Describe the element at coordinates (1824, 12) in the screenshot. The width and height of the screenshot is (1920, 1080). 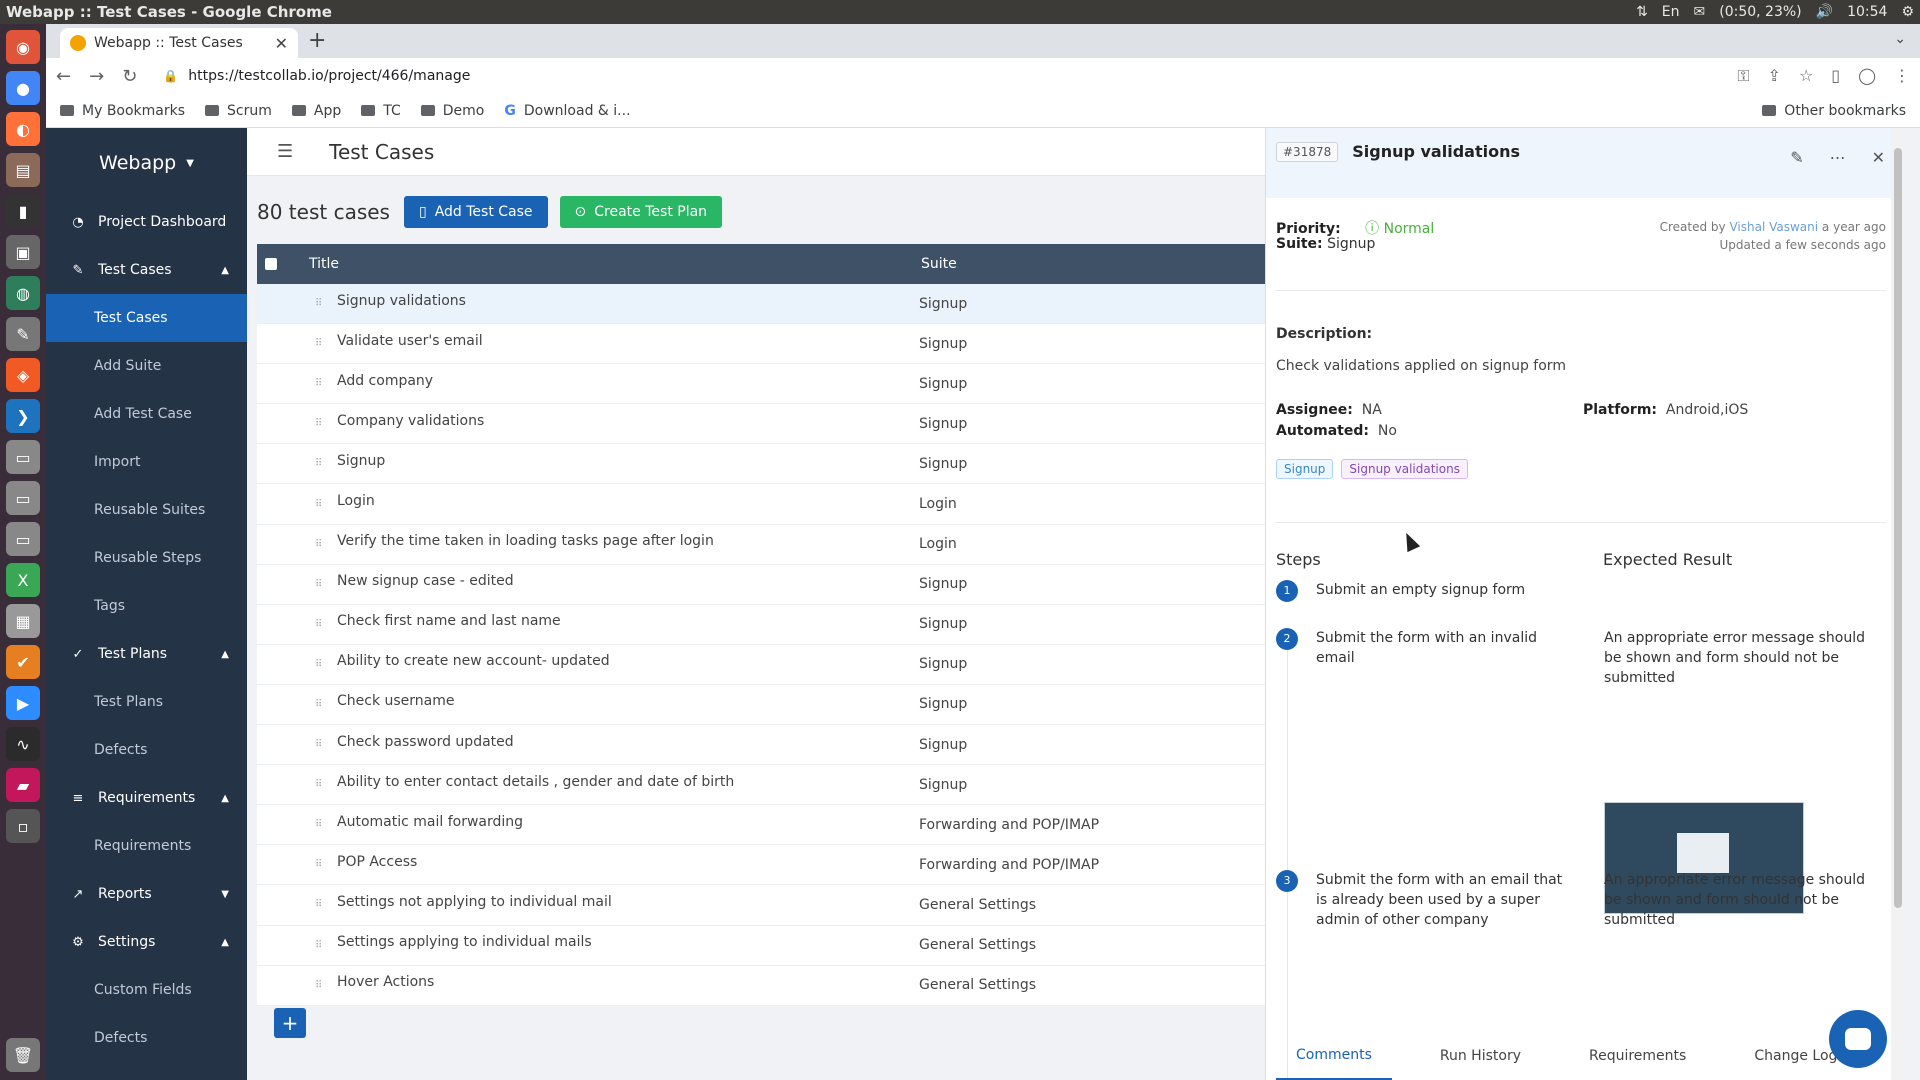
I see `volume-icon: 🔊` at that location.